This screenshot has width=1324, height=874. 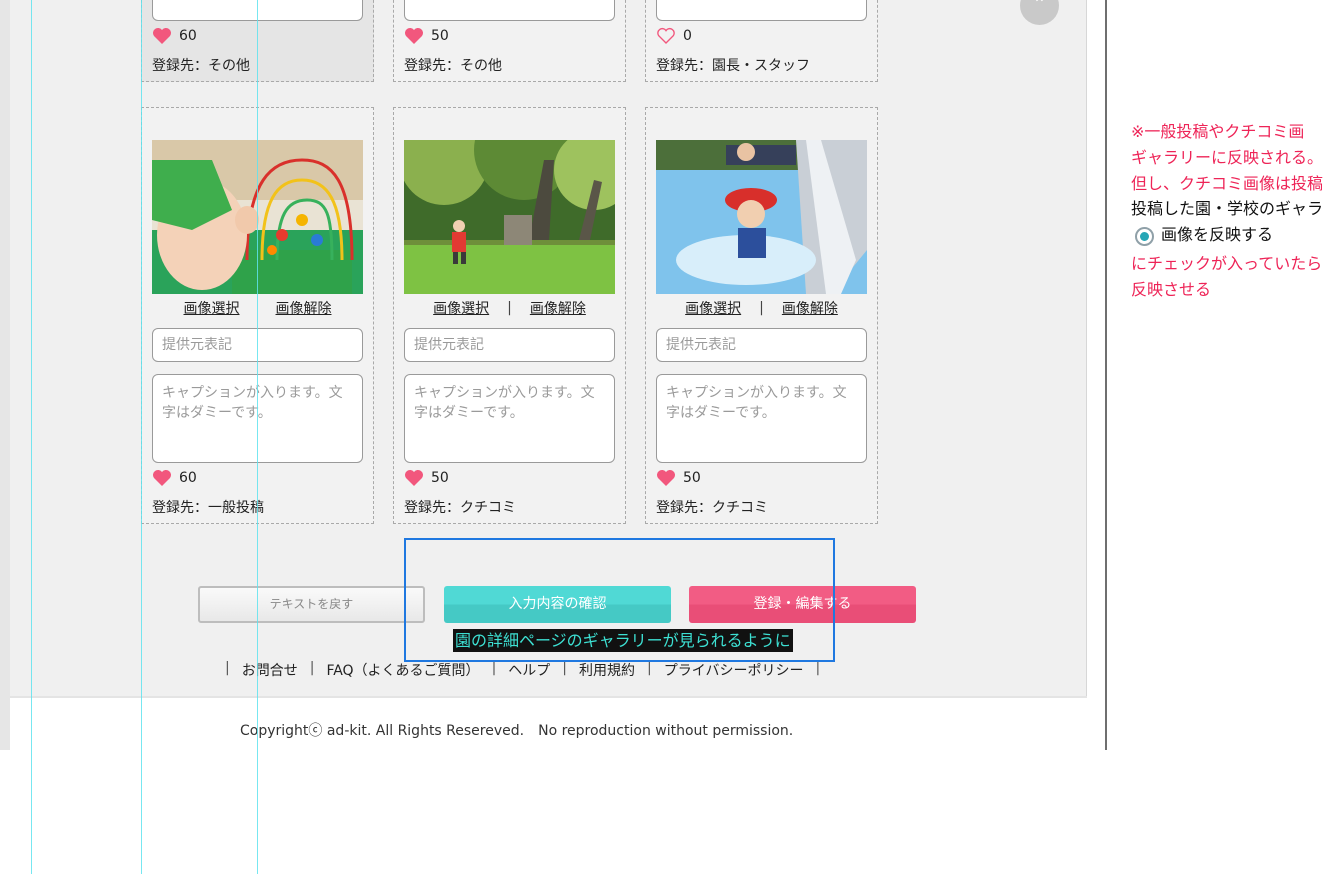 I want to click on registered-source: 登録先：一般投稿, so click(x=208, y=508).